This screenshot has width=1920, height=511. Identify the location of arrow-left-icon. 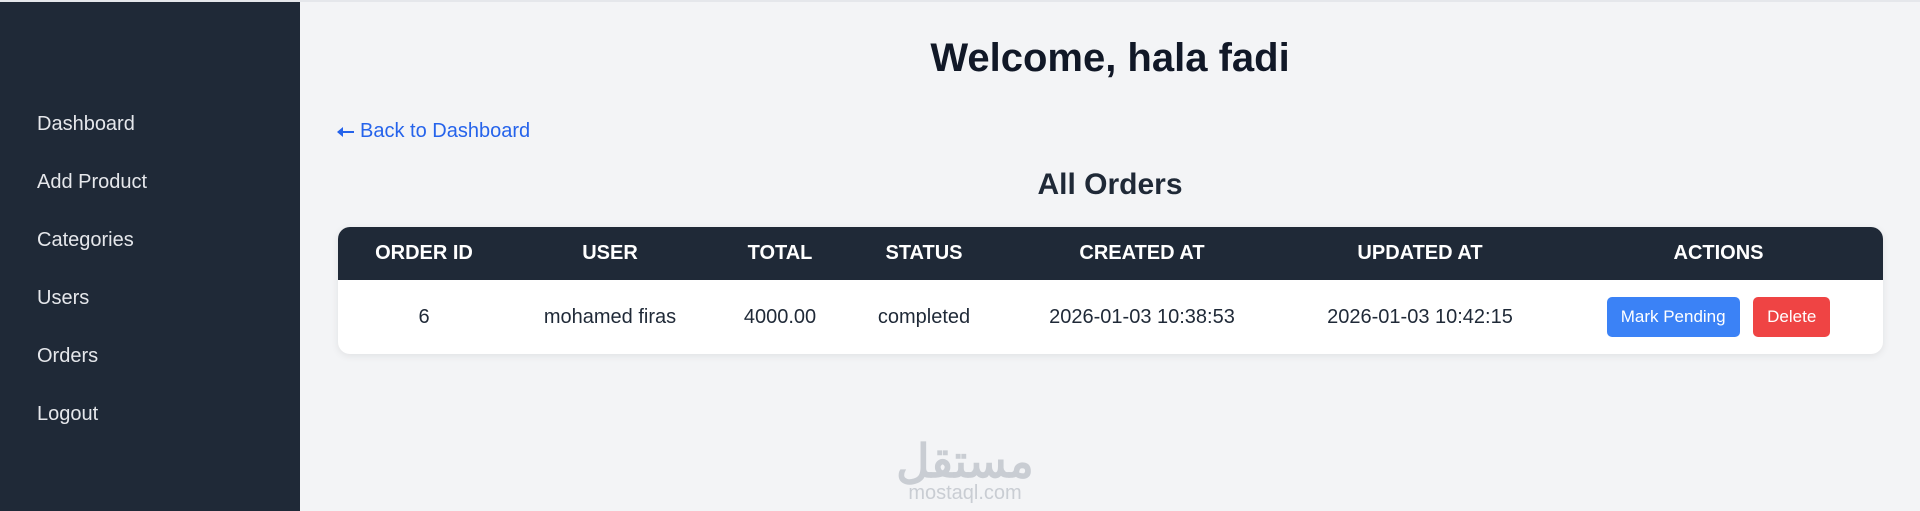
(345, 131).